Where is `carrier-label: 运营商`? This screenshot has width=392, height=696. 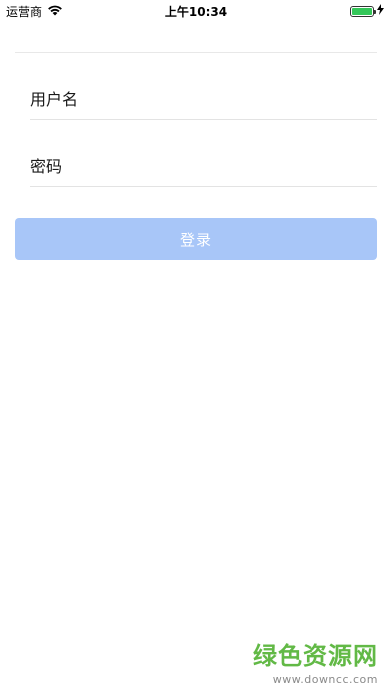
carrier-label: 运营商 is located at coordinates (24, 11).